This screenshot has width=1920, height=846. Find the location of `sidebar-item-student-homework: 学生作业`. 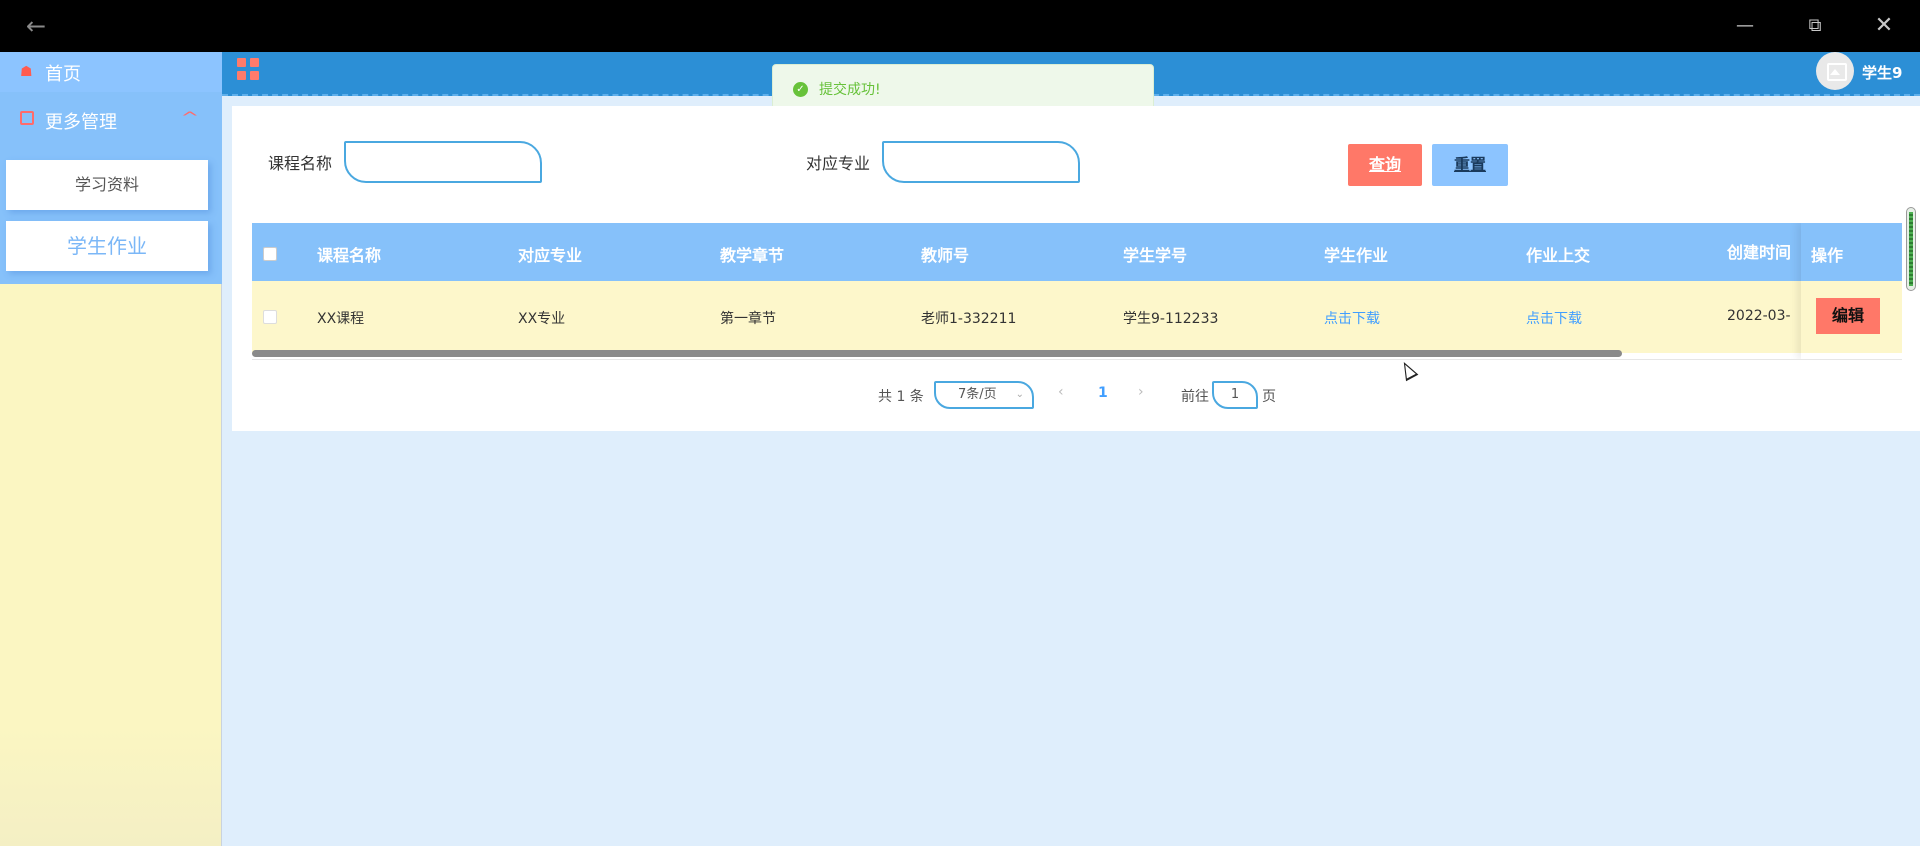

sidebar-item-student-homework: 学生作业 is located at coordinates (107, 246).